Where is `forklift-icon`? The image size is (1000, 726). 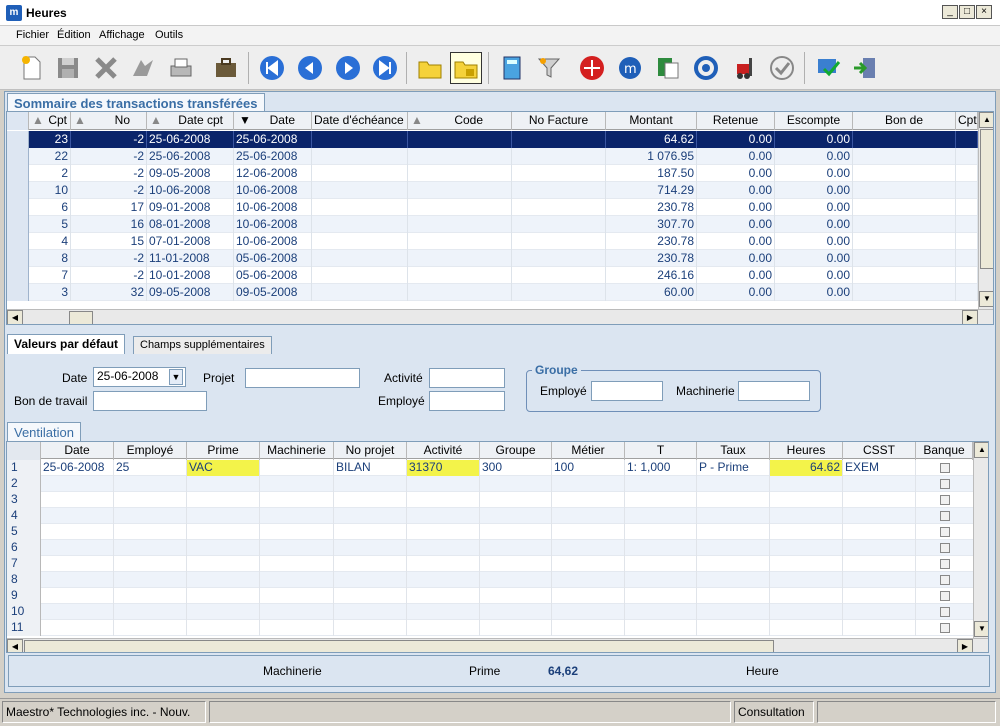
forklift-icon is located at coordinates (745, 68).